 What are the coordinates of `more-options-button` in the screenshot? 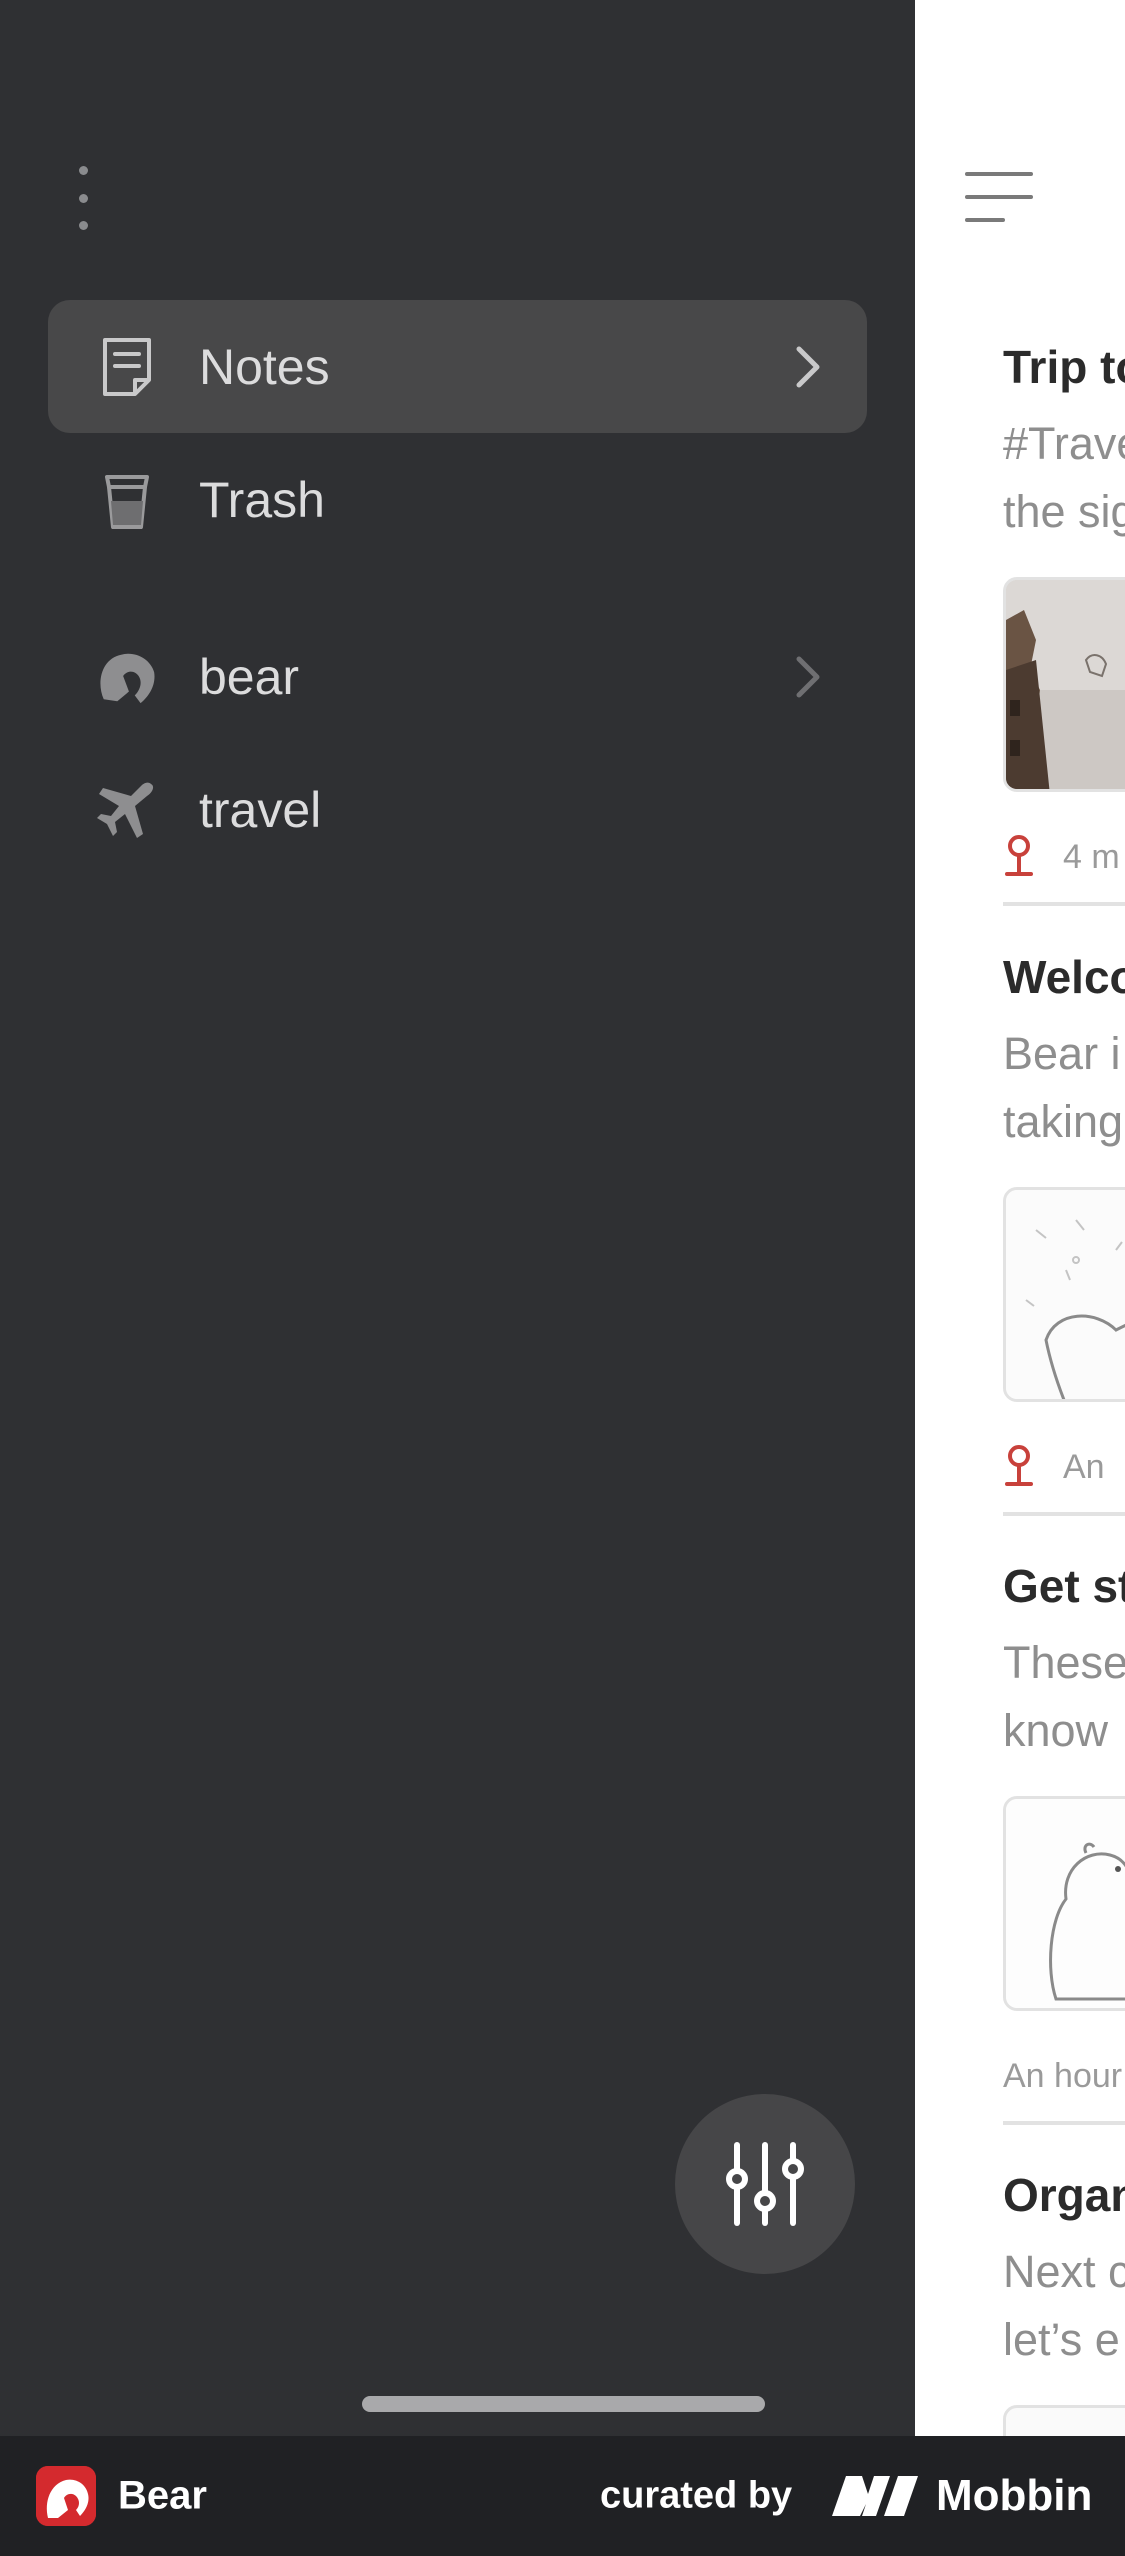 It's located at (83, 198).